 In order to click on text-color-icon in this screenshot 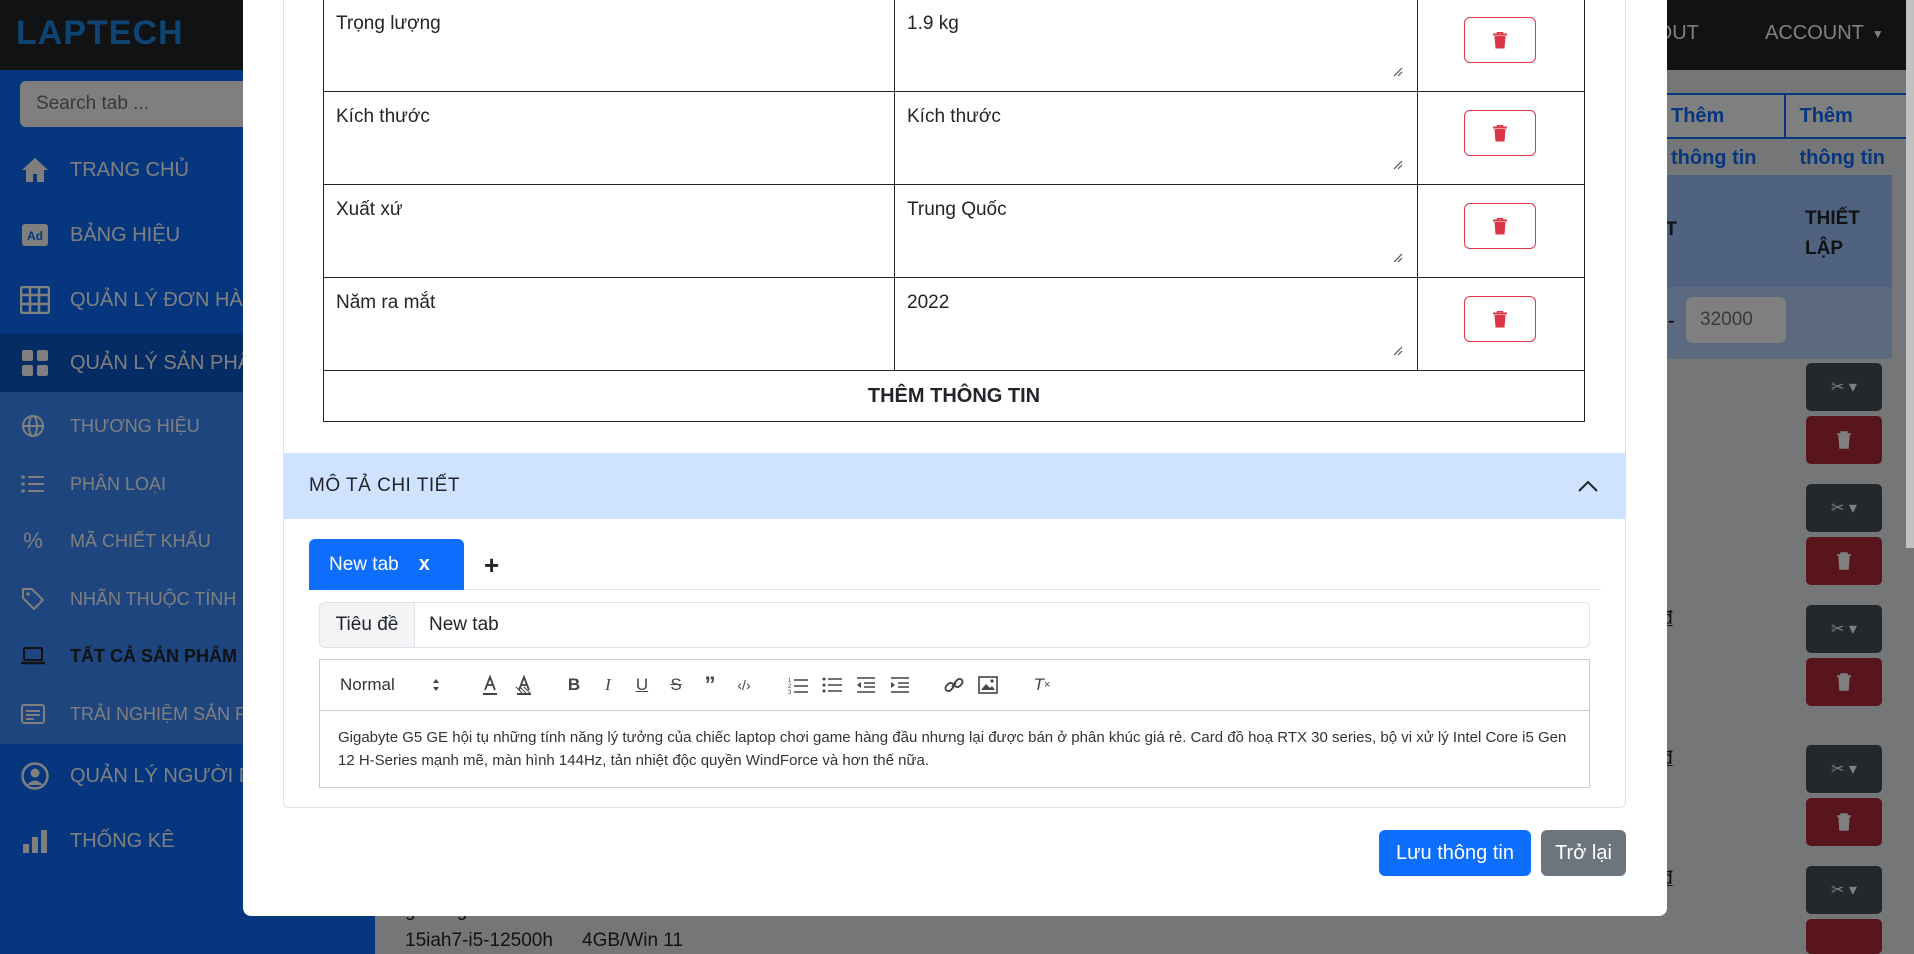, I will do `click(490, 685)`.